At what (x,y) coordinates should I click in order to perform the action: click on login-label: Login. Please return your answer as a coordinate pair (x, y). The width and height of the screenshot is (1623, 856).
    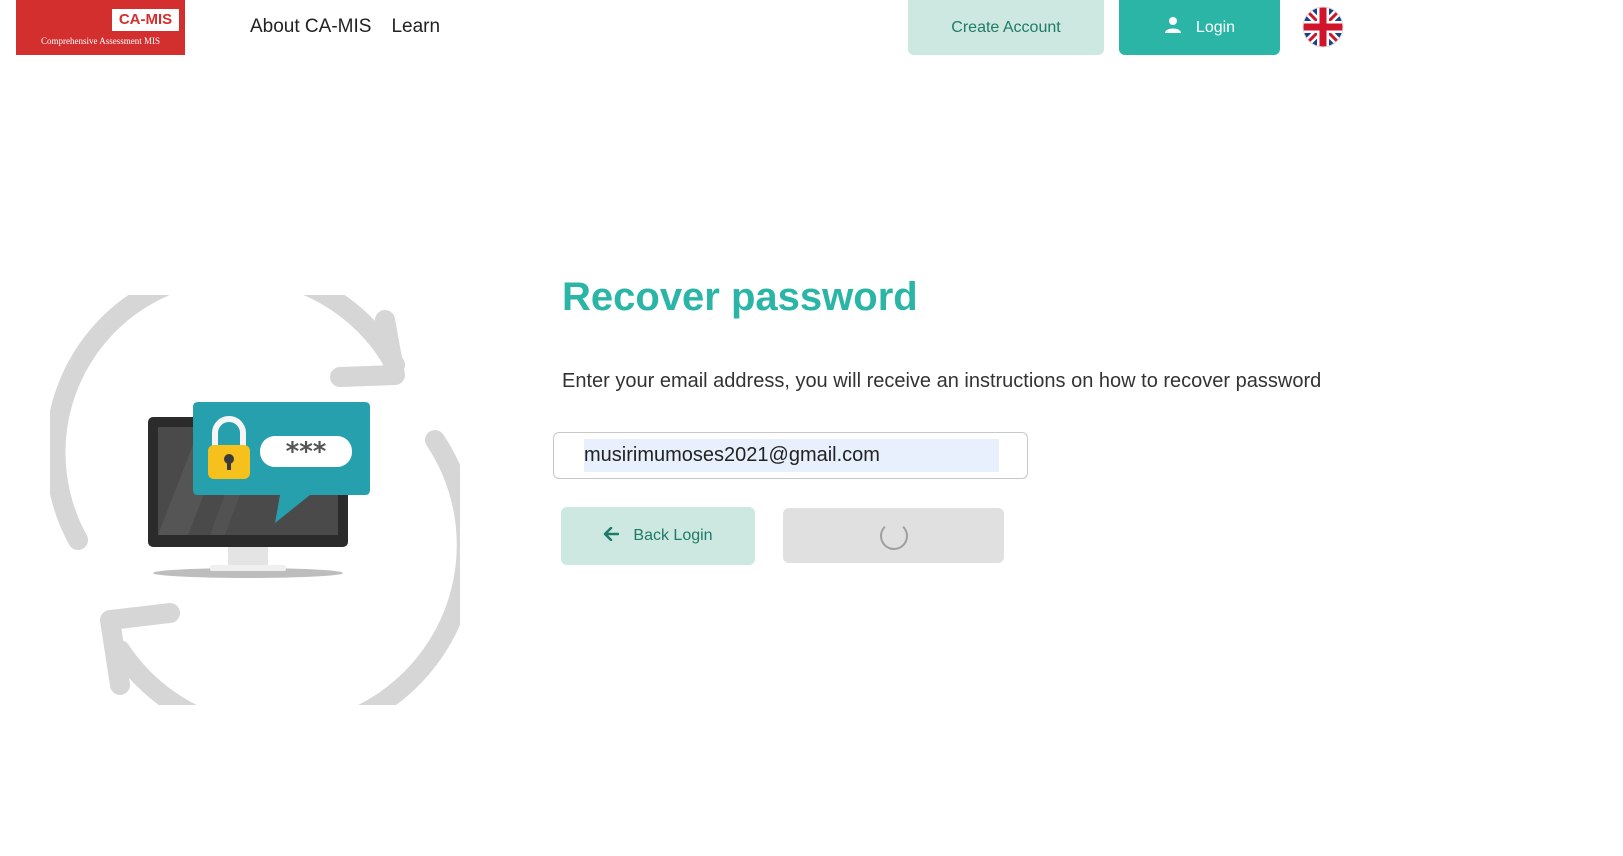
    Looking at the image, I should click on (1215, 27).